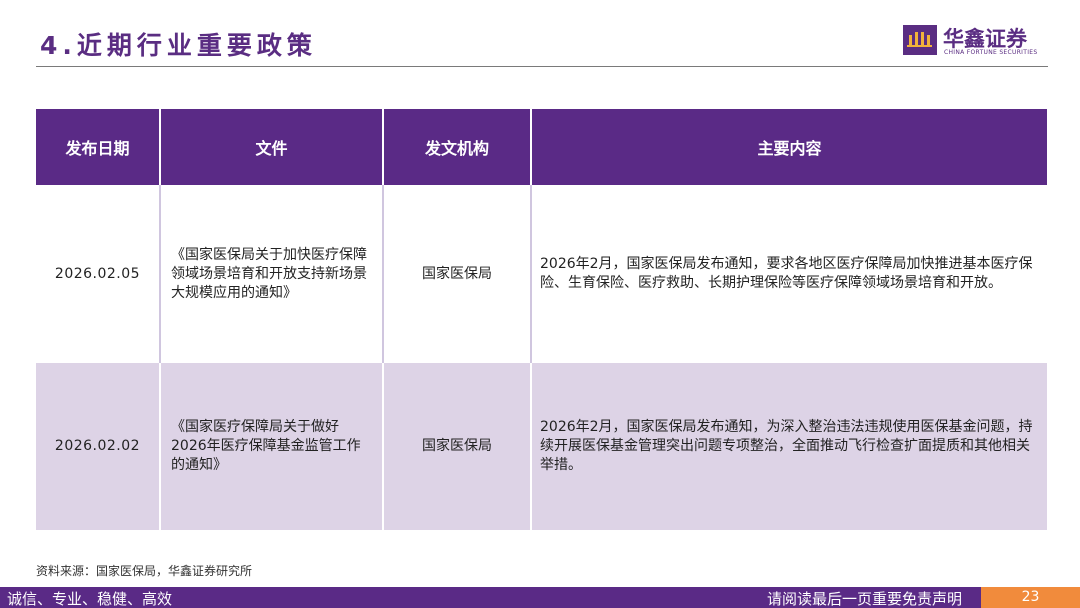 Image resolution: width=1080 pixels, height=608 pixels. I want to click on footer-disclaimer: 请阅读最后一页重要免责声明, so click(865, 599).